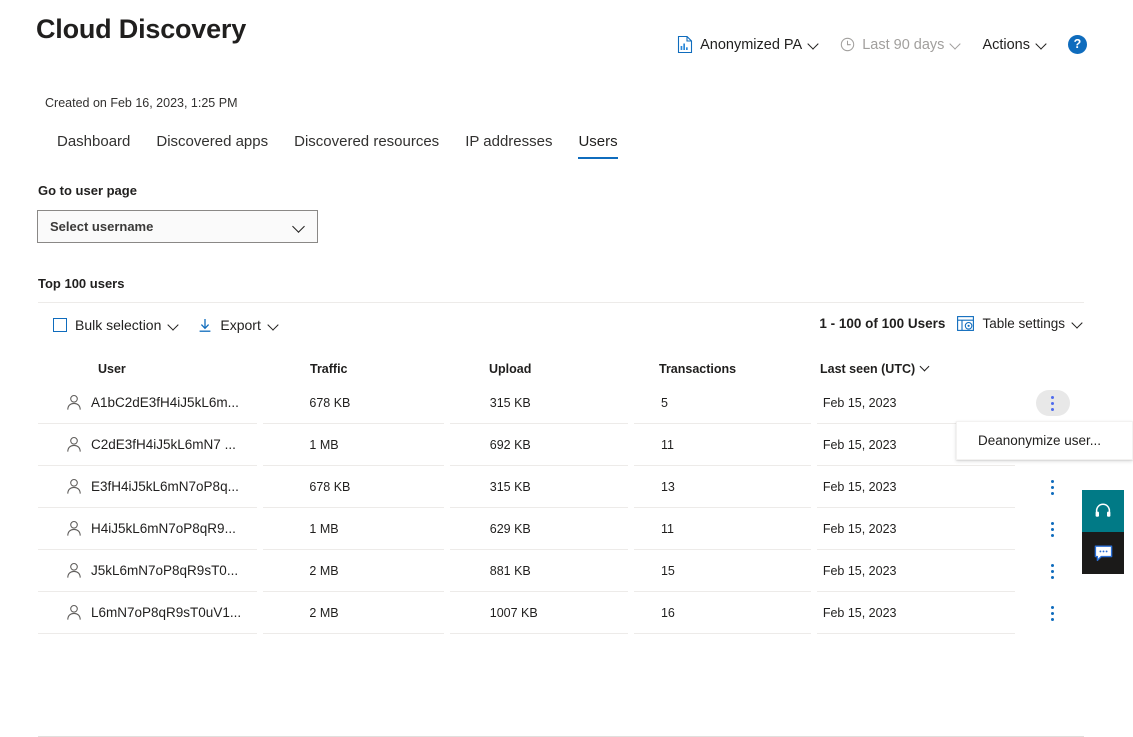 This screenshot has width=1133, height=737. I want to click on download-icon, so click(205, 325).